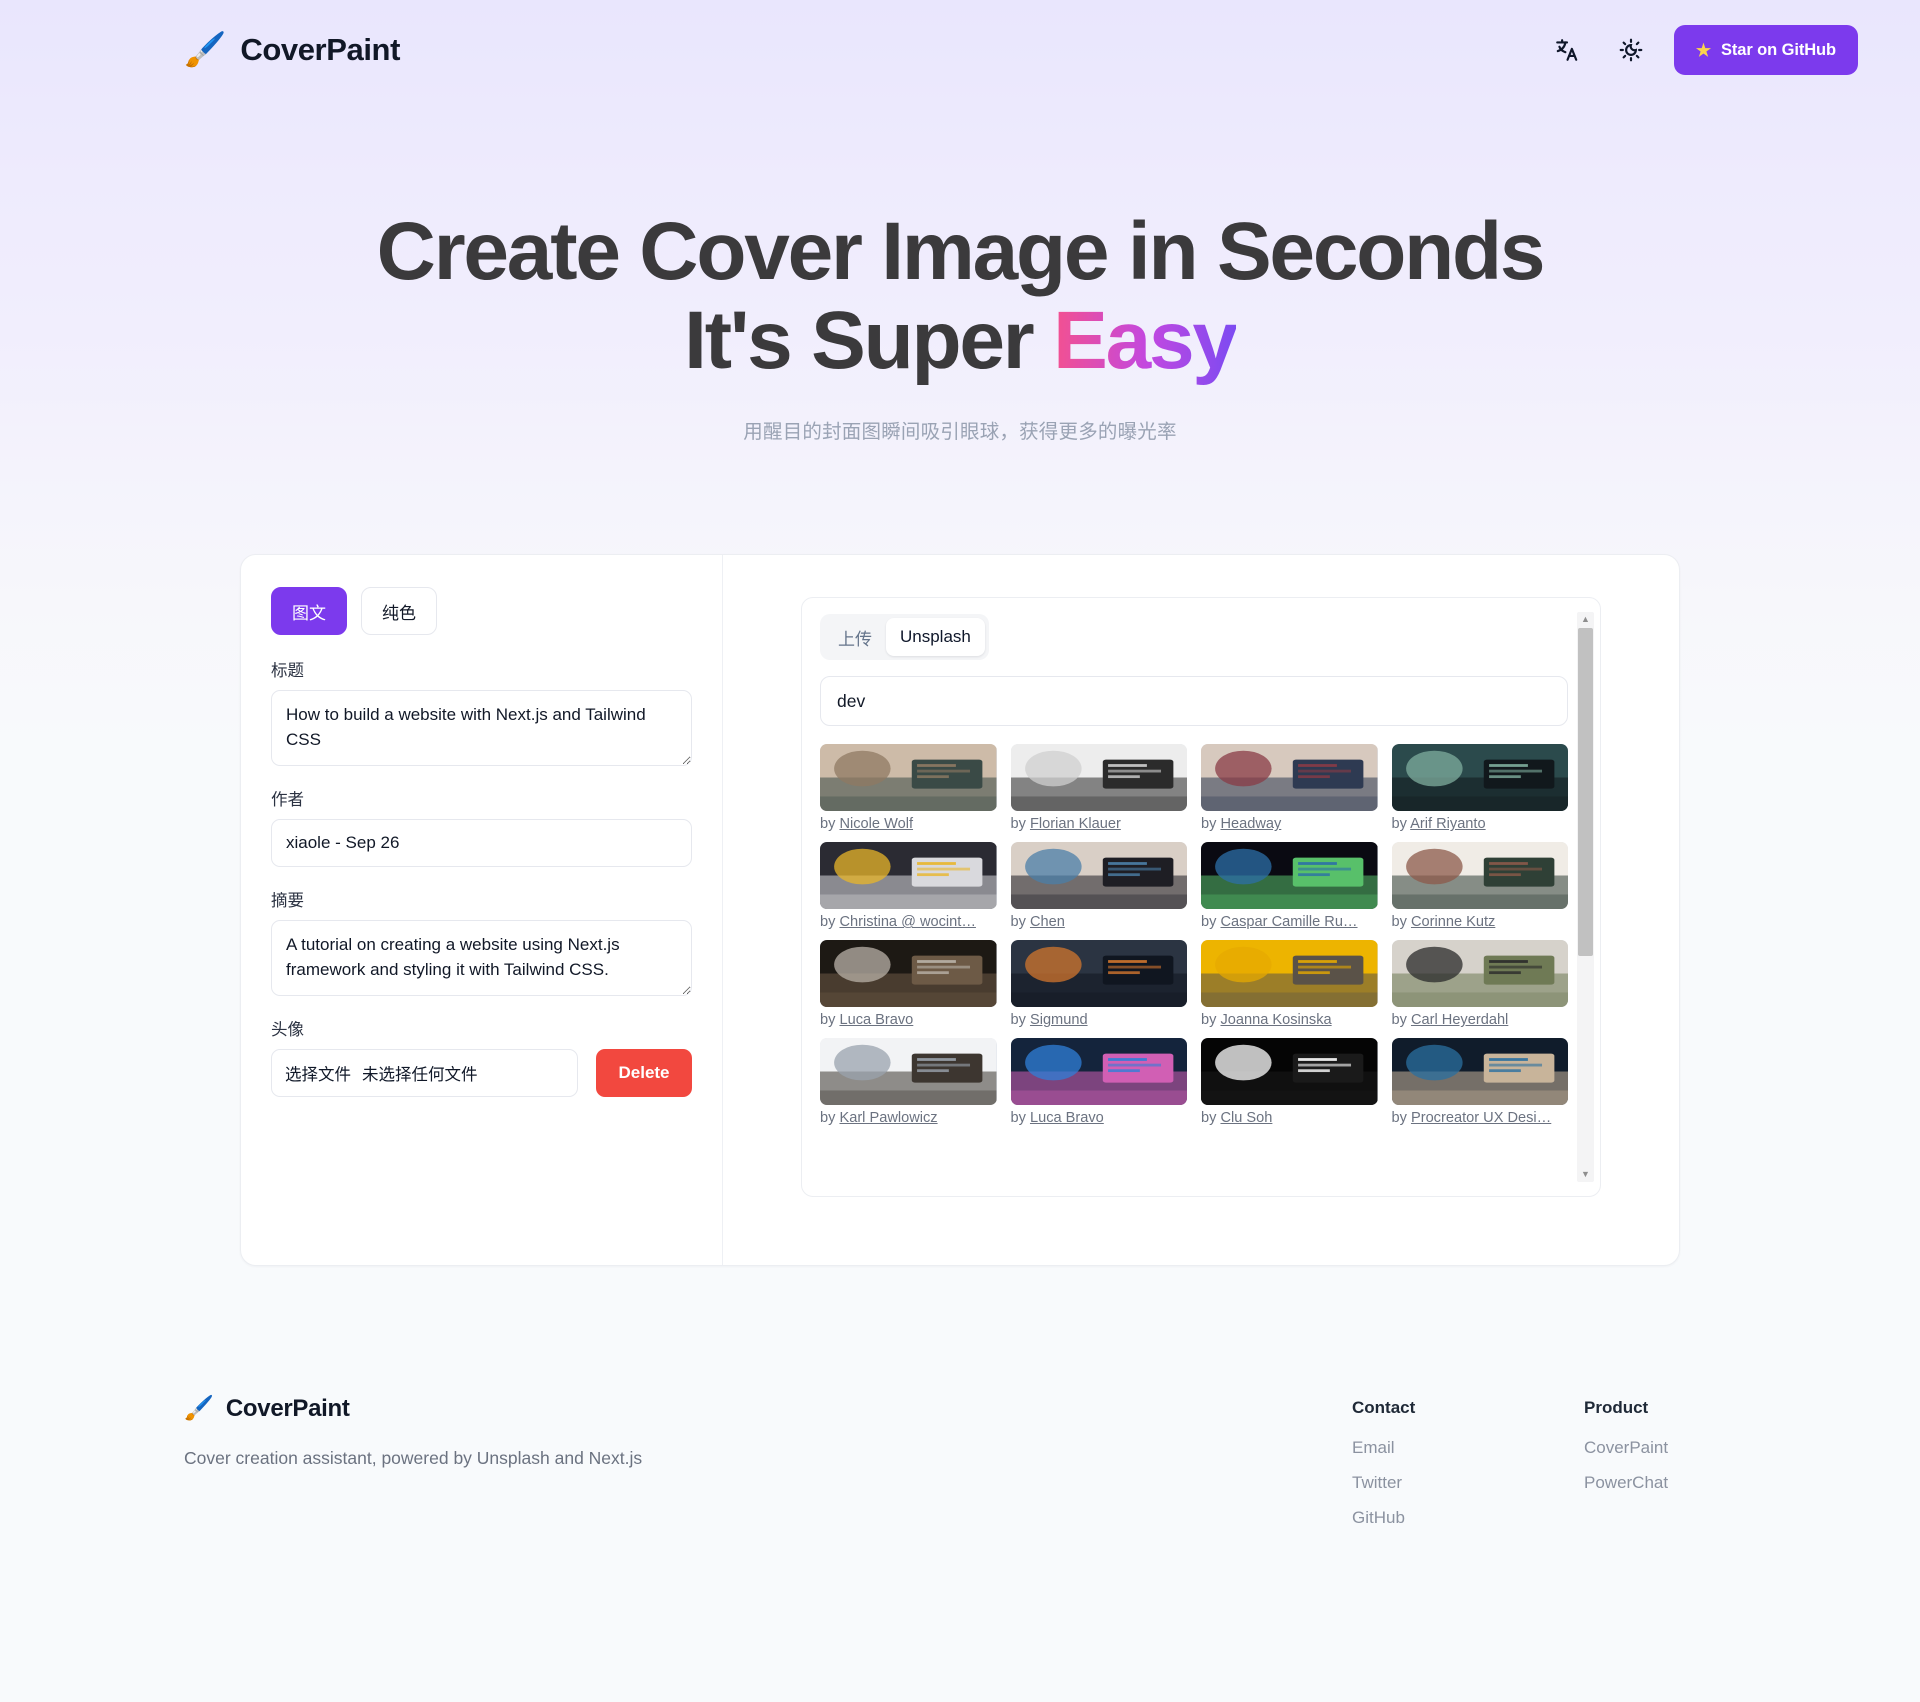 The image size is (1920, 1702). Describe the element at coordinates (935, 637) in the screenshot. I see `tab-unsplash: Unsplash` at that location.